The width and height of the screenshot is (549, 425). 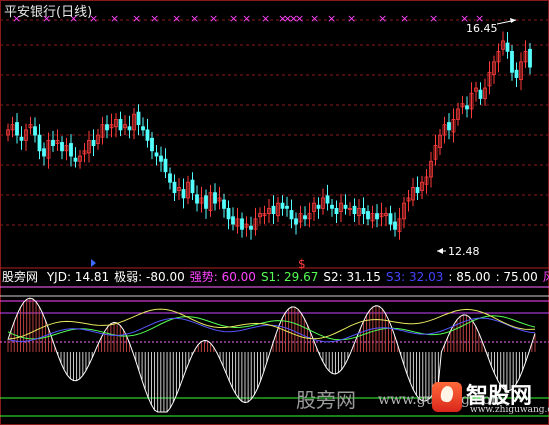 What do you see at coordinates (289, 277) in the screenshot?
I see `indicator-value-3: S1: 29.67` at bounding box center [289, 277].